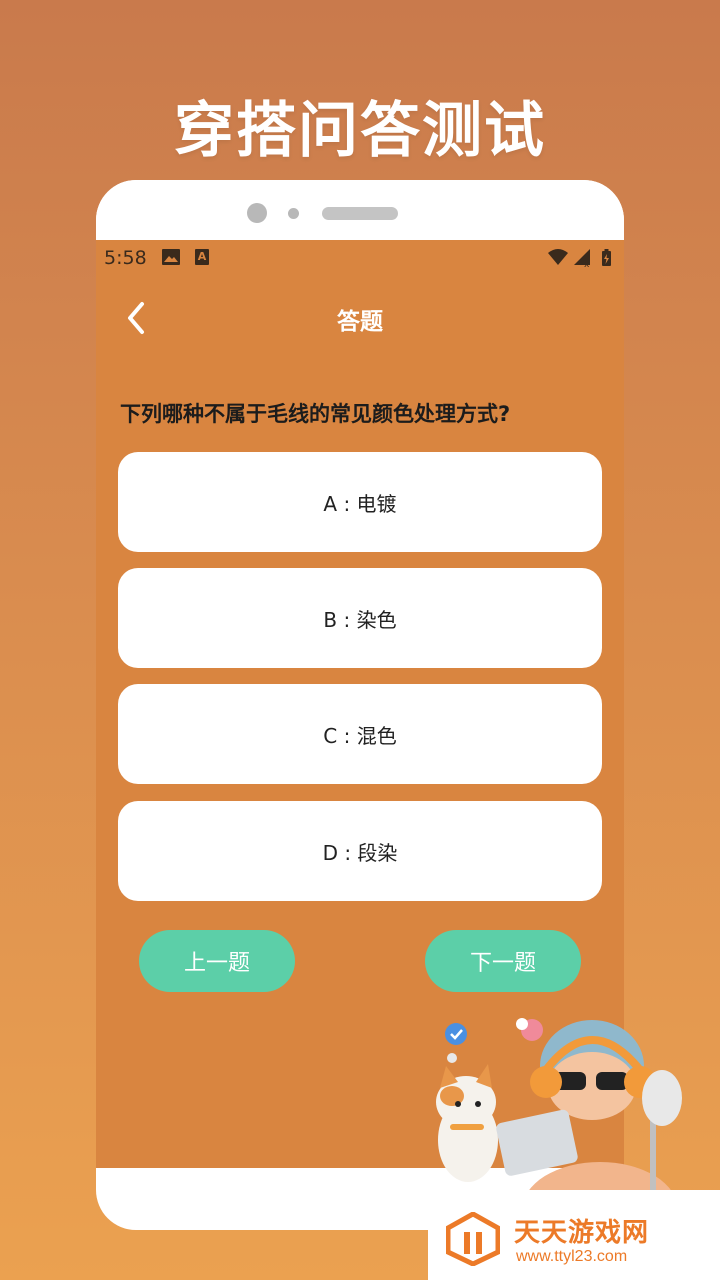  What do you see at coordinates (293, 213) in the screenshot?
I see `sensor-icon` at bounding box center [293, 213].